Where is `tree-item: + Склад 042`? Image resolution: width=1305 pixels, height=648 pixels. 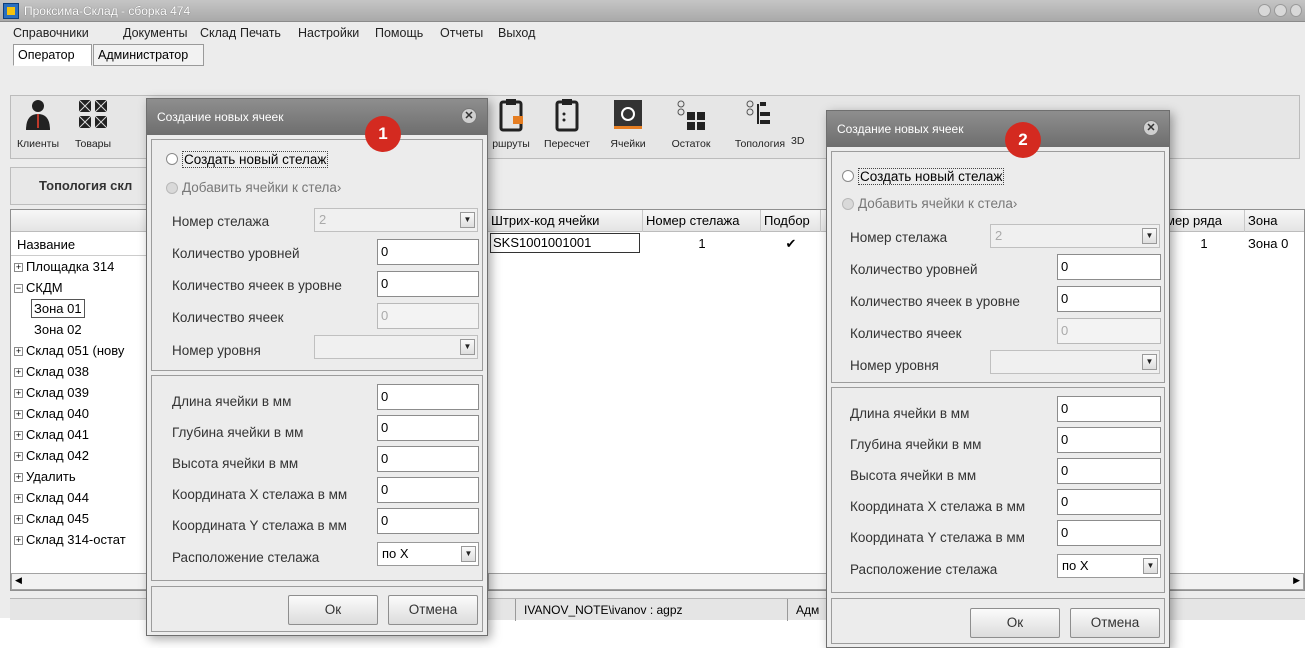 tree-item: + Склад 042 is located at coordinates (80, 455).